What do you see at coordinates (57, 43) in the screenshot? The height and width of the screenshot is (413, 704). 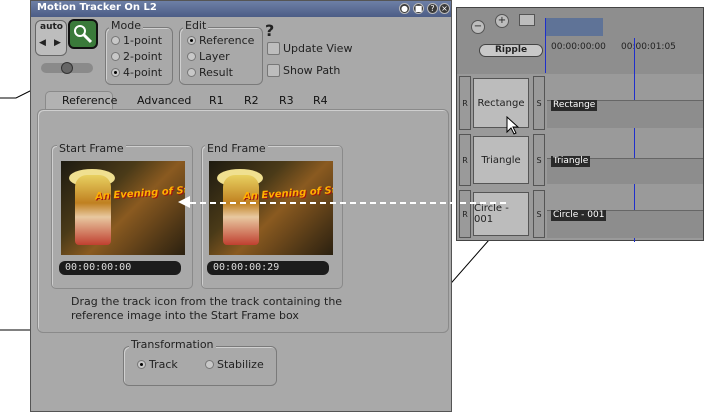 I see `next-arrow-icon: ▶` at bounding box center [57, 43].